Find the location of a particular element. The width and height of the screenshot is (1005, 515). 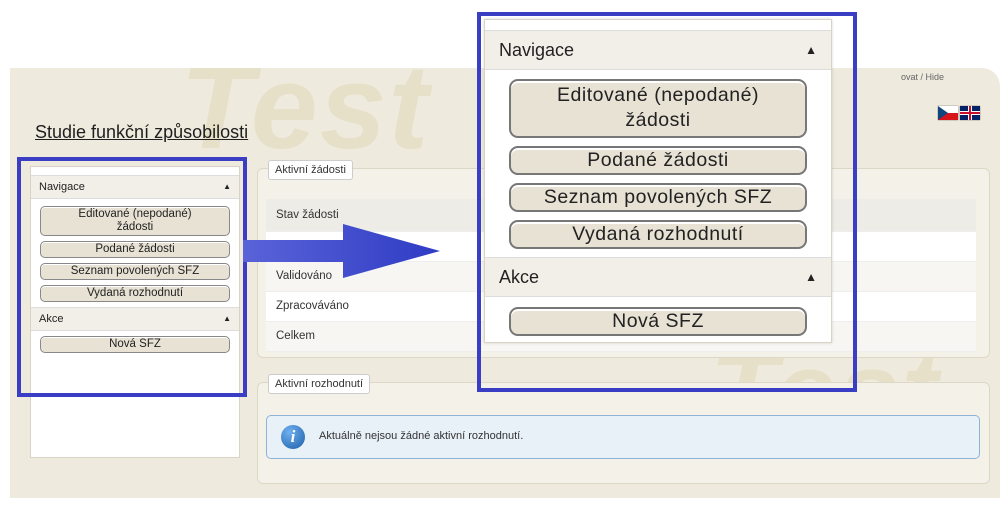

tab-active-decisions: Aktivní rozhodnutí is located at coordinates (319, 384).